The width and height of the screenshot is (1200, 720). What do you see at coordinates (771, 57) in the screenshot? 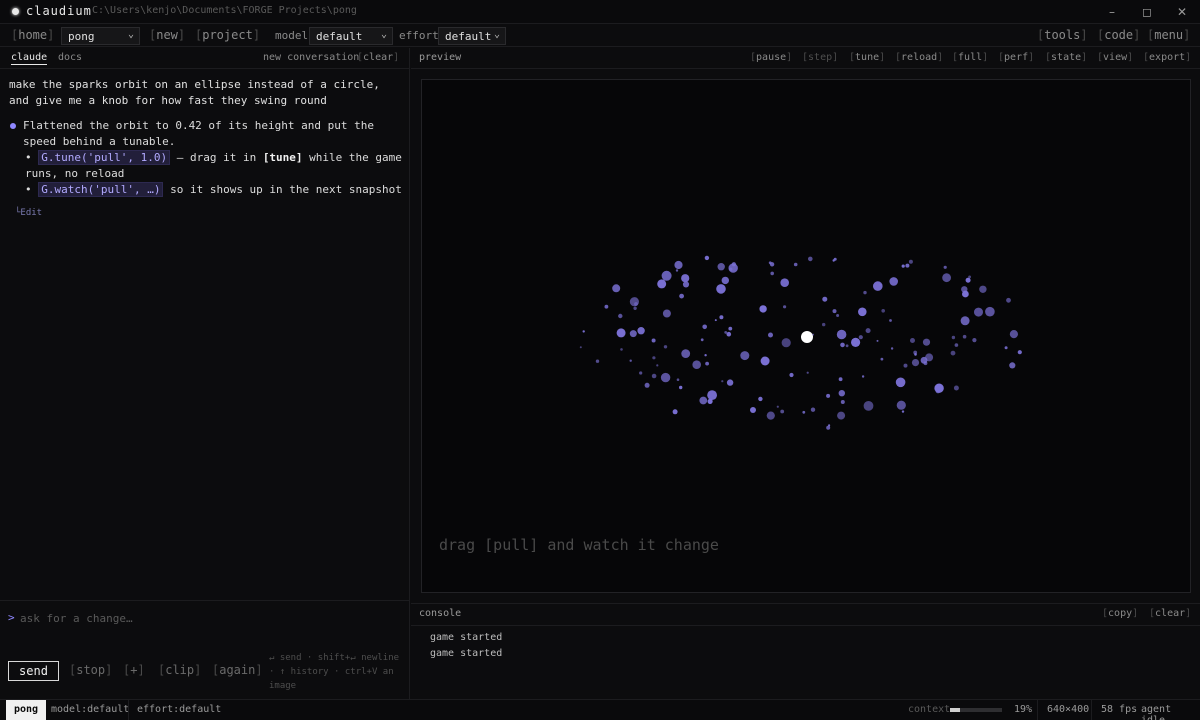
I see `preview-pause-button: [pause]` at bounding box center [771, 57].